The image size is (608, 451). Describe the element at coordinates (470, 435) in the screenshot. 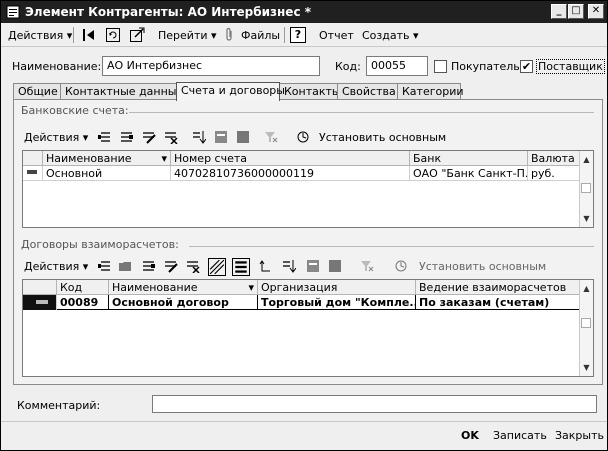

I see `ok-button: OK` at that location.